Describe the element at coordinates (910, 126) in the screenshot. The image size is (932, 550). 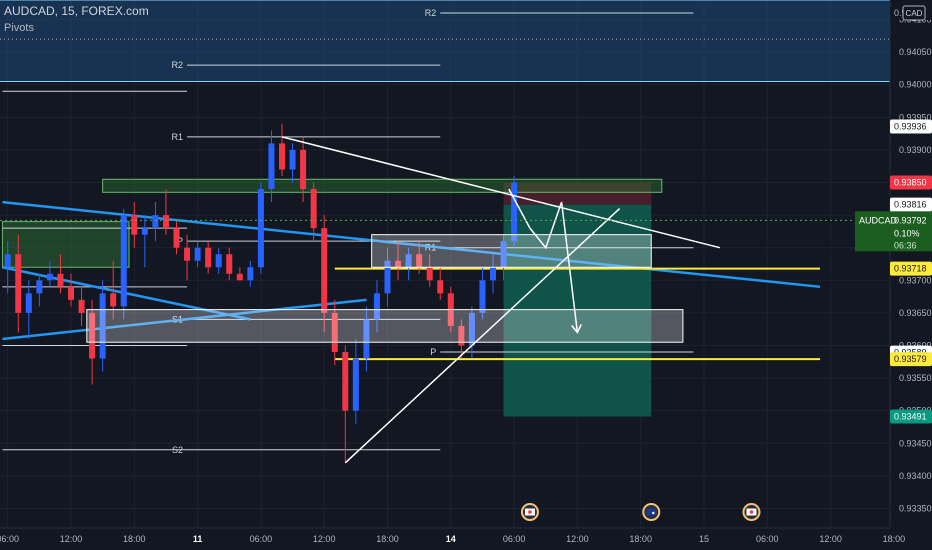
I see `price-label: 0.93936` at that location.